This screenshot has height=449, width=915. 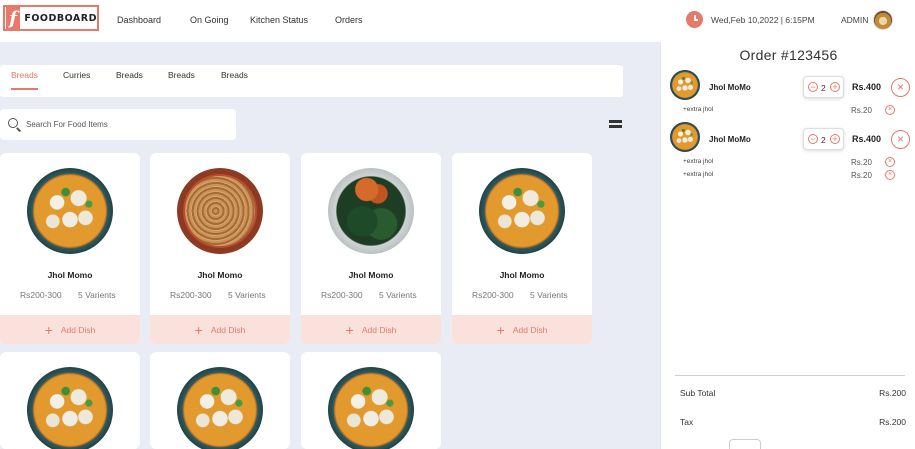 I want to click on nav-on-going: On Going, so click(x=209, y=20).